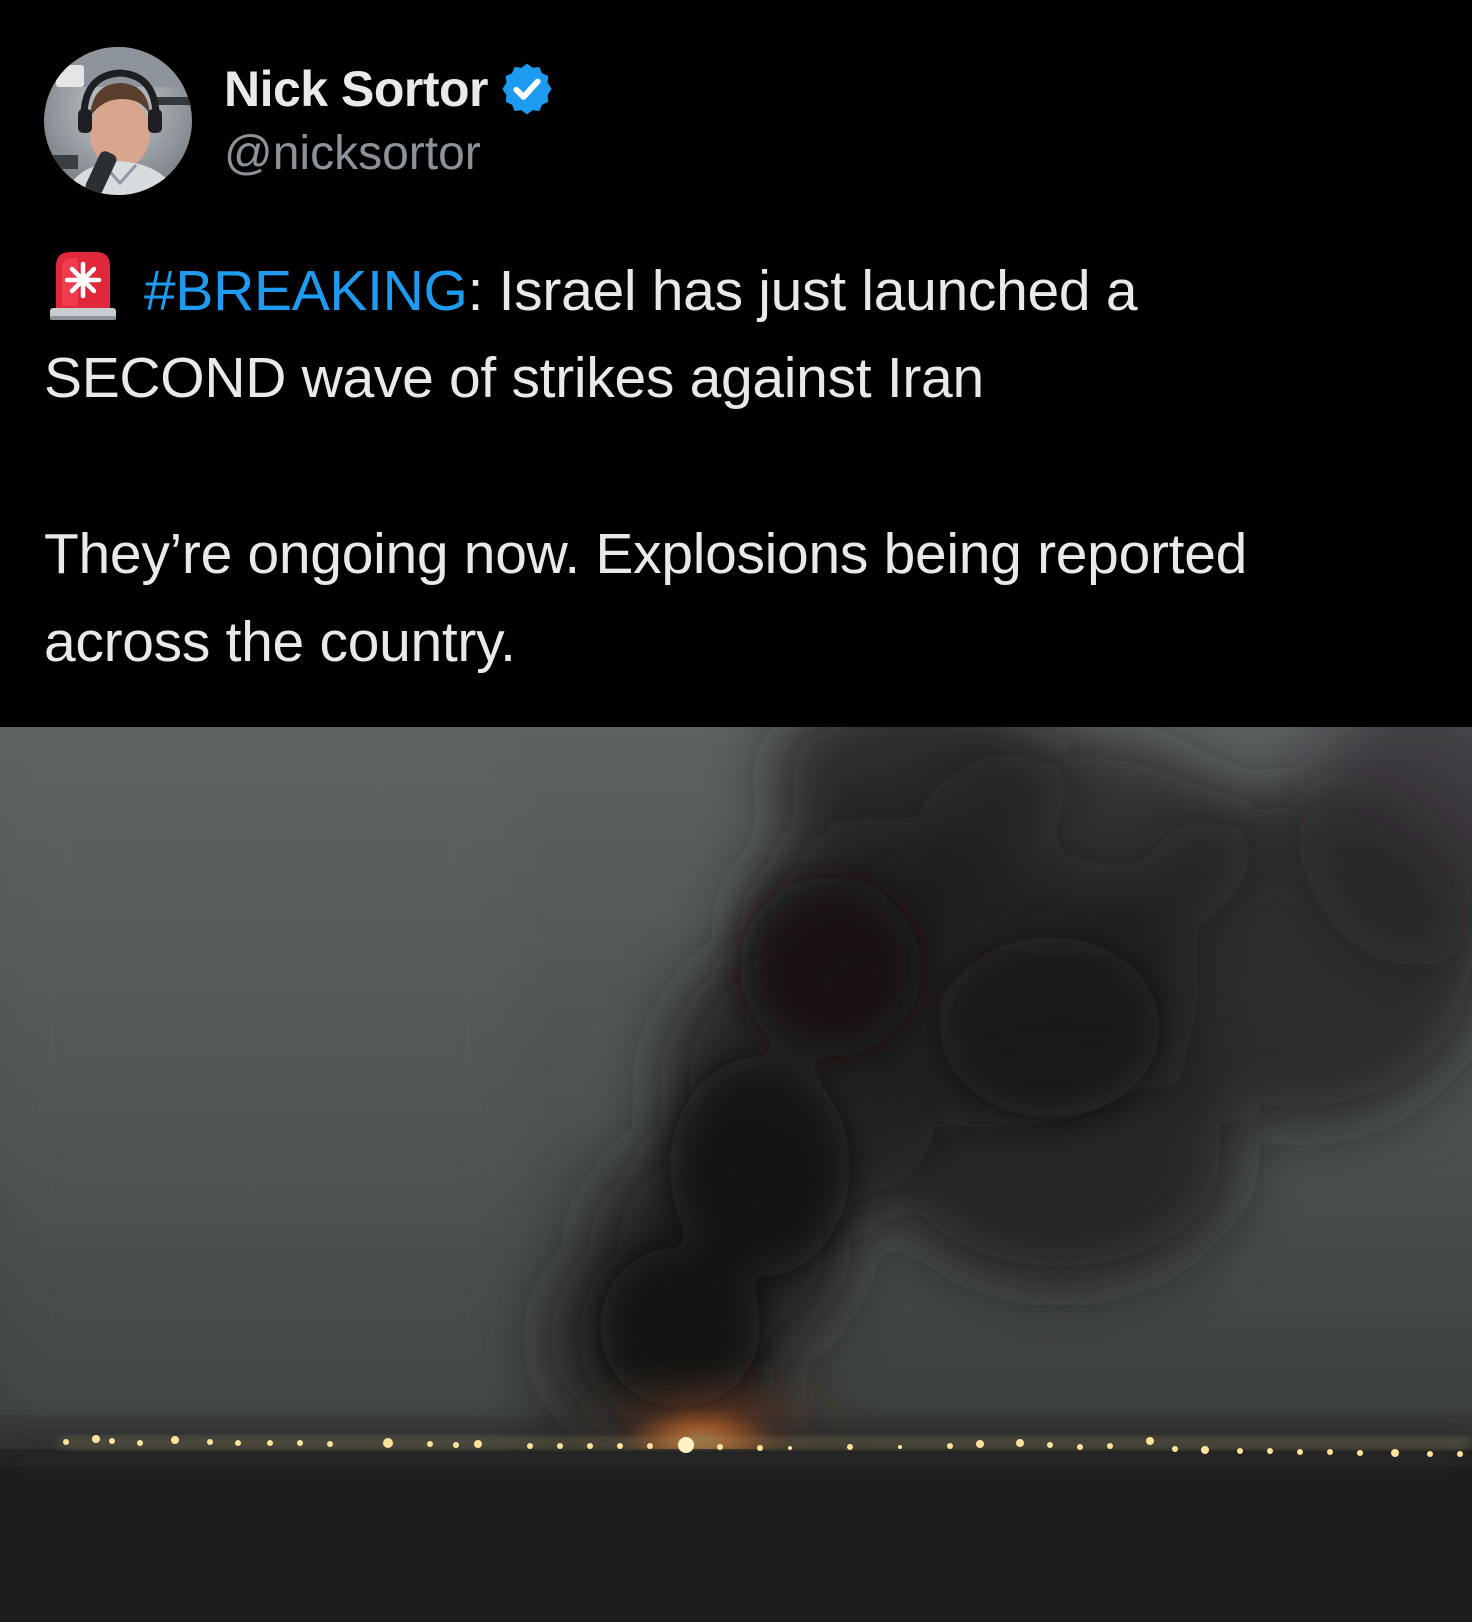  I want to click on paragraph-break, so click(744, 466).